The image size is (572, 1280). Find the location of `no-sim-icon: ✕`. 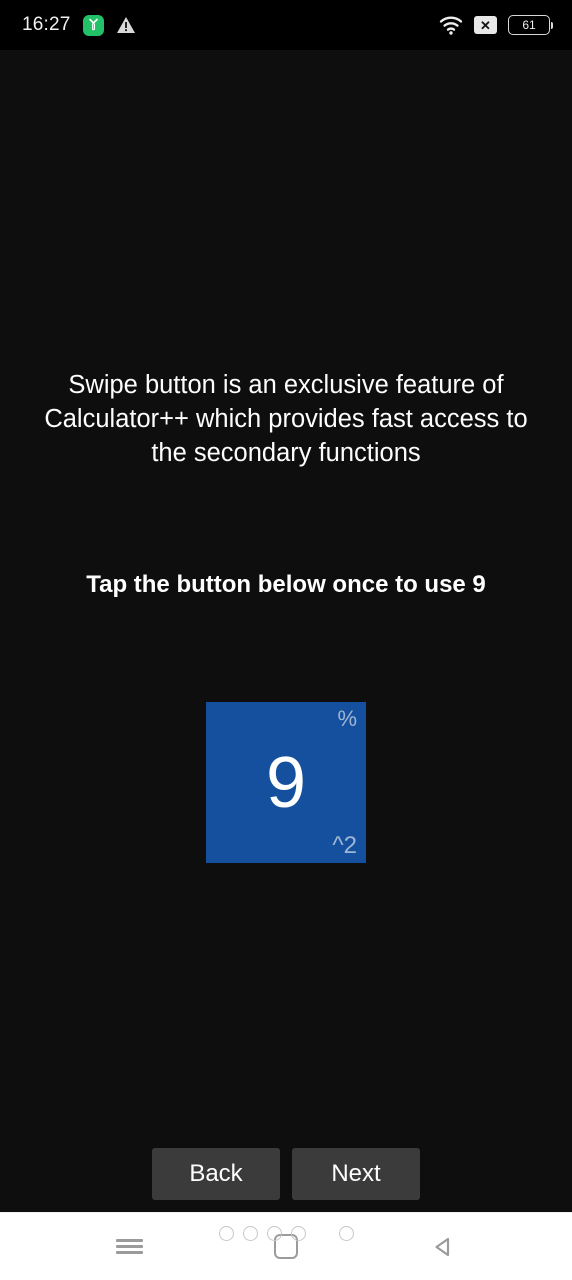

no-sim-icon: ✕ is located at coordinates (485, 25).